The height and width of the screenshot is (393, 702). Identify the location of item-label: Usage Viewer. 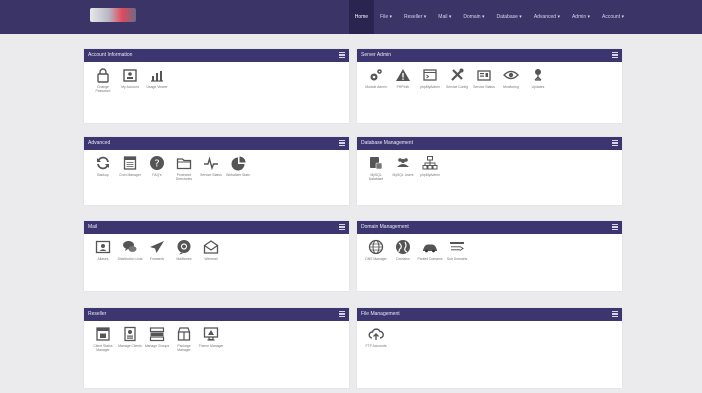
(157, 87).